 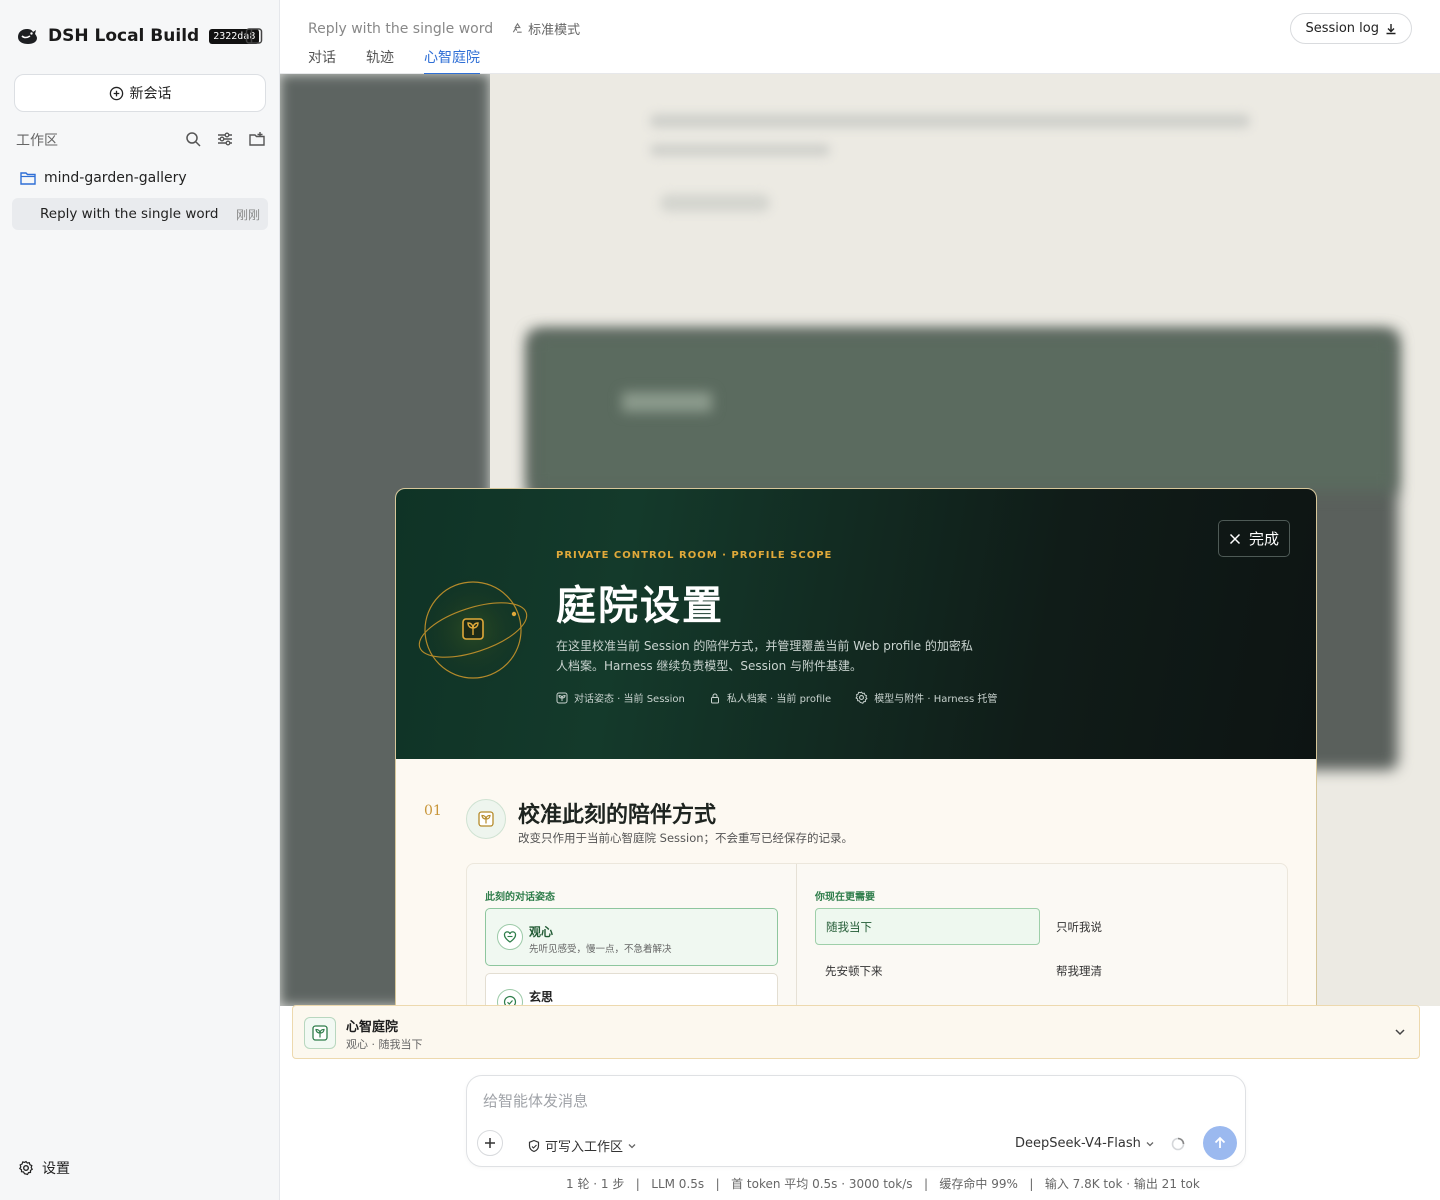 What do you see at coordinates (1158, 970) in the screenshot?
I see `need-option: 帮我理清` at bounding box center [1158, 970].